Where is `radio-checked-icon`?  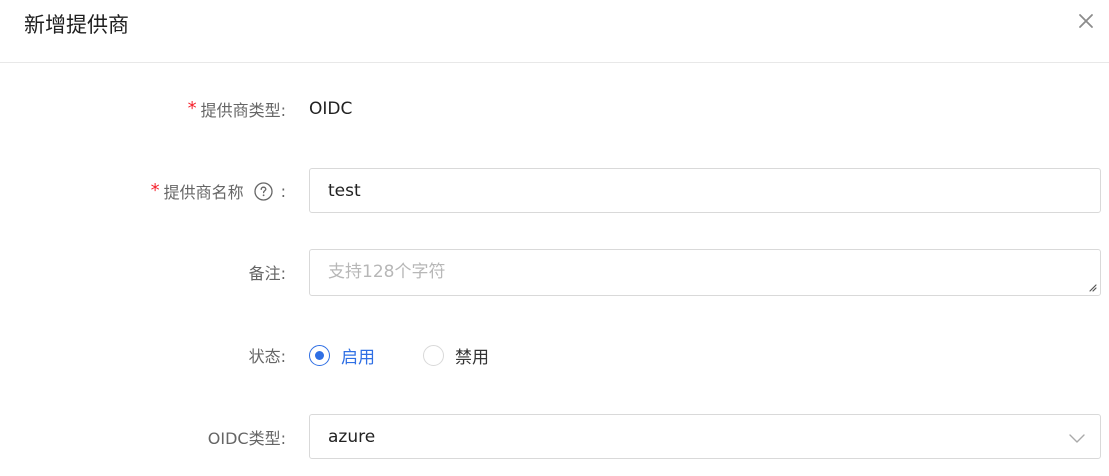
radio-checked-icon is located at coordinates (319, 355).